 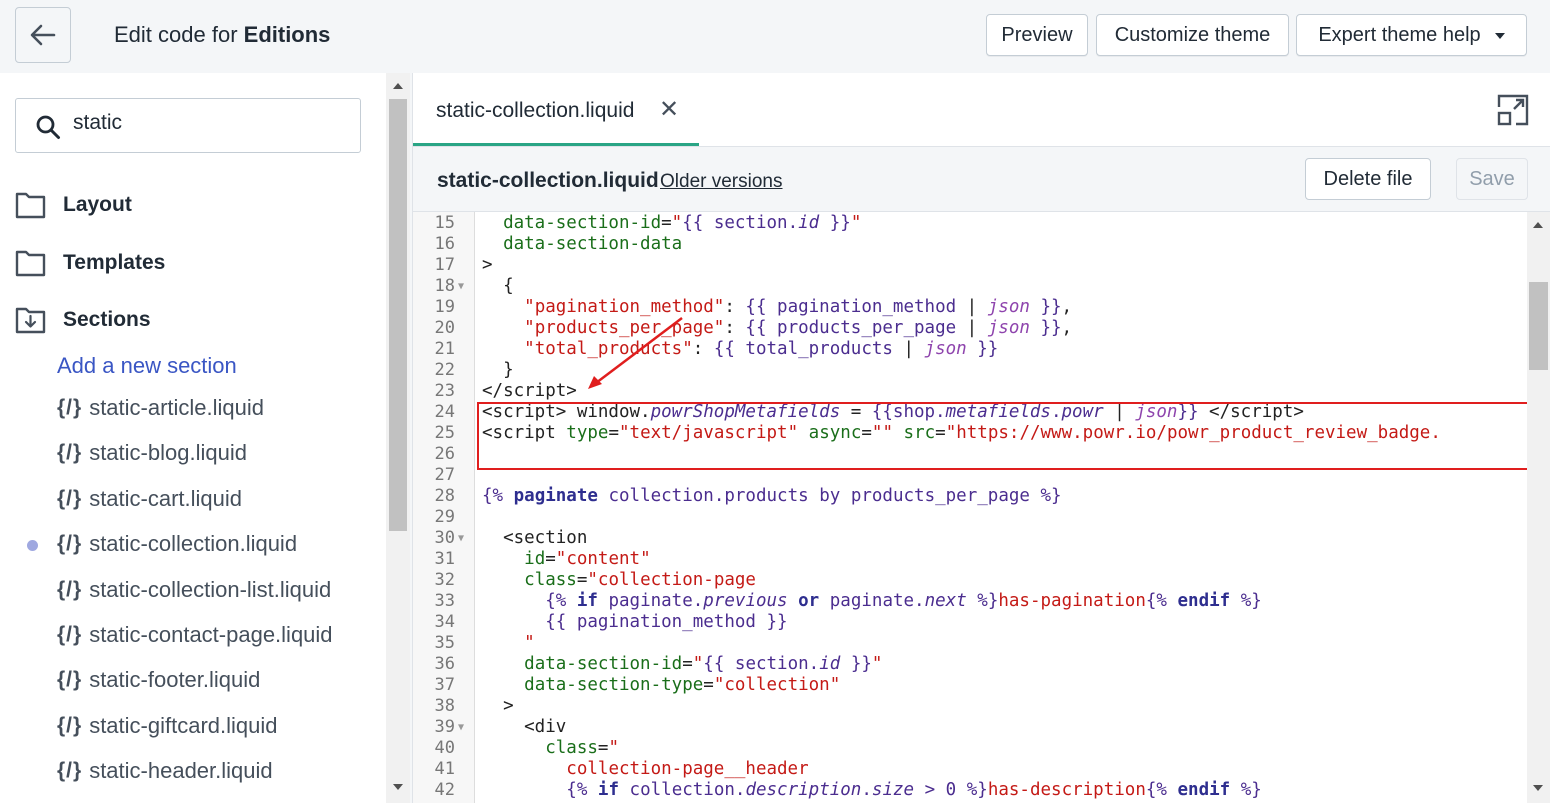 What do you see at coordinates (587, 559) in the screenshot?
I see `code-text: id="content"` at bounding box center [587, 559].